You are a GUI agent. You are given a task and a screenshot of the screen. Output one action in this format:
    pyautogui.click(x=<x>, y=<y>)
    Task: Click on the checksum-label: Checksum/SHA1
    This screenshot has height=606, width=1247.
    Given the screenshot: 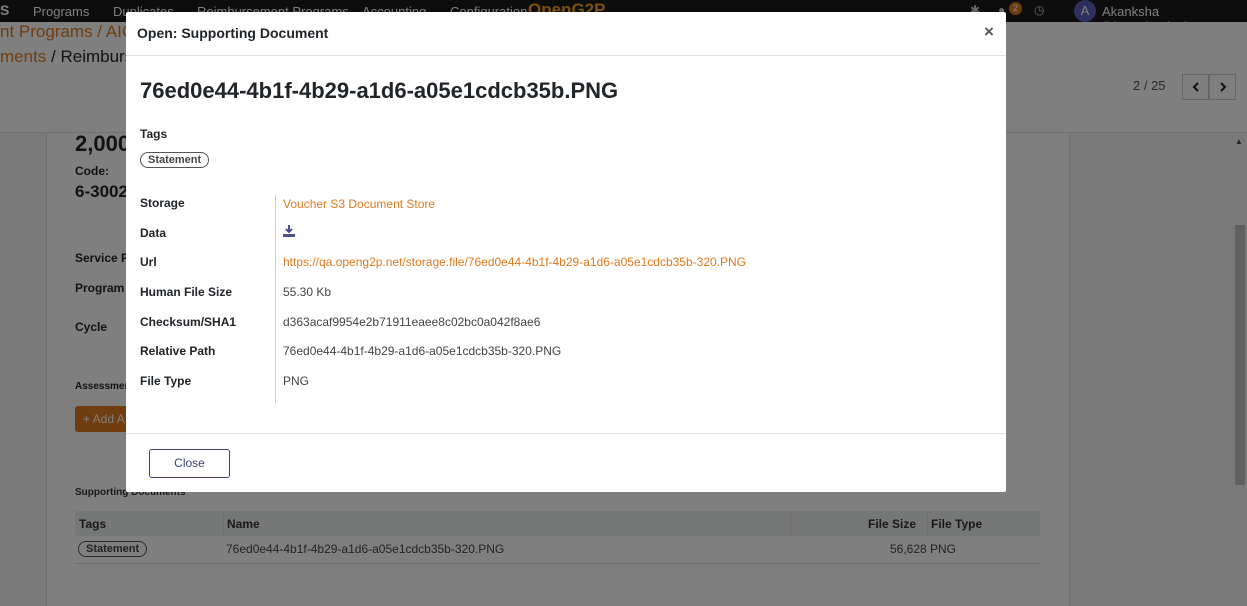 What is the action you would take?
    pyautogui.click(x=188, y=322)
    